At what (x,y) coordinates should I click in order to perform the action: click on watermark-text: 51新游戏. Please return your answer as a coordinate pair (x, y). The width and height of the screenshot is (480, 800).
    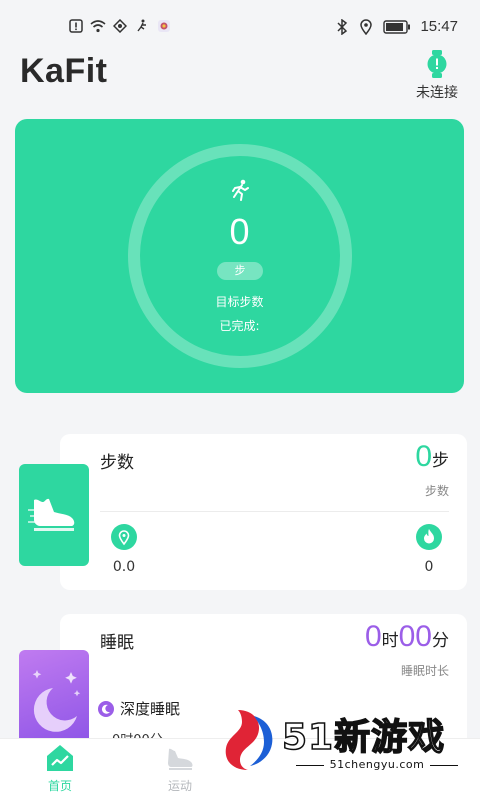
    Looking at the image, I should click on (363, 737).